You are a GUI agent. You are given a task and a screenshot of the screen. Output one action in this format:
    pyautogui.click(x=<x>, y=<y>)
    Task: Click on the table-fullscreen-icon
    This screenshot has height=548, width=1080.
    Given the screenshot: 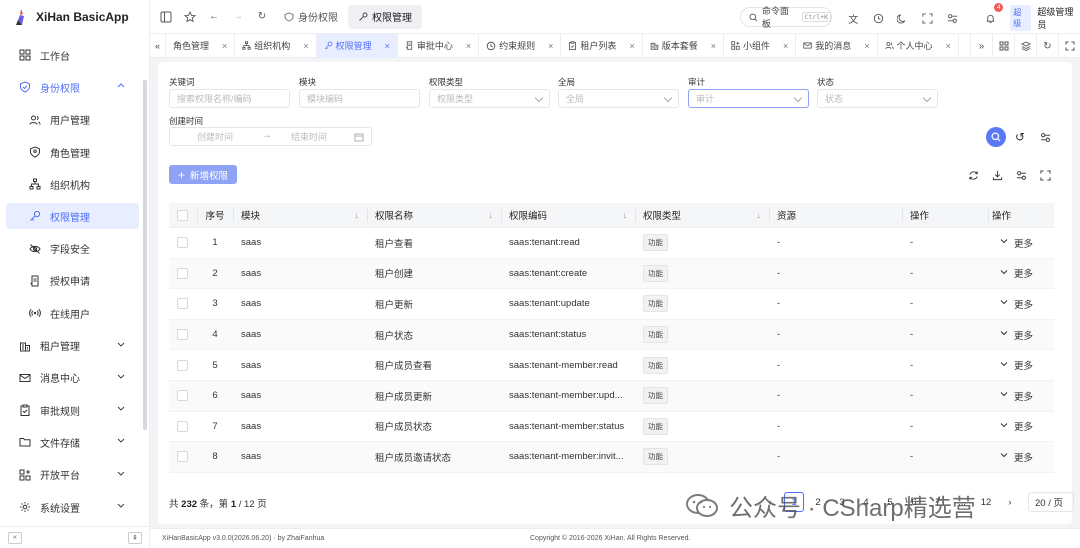 What is the action you would take?
    pyautogui.click(x=1045, y=175)
    